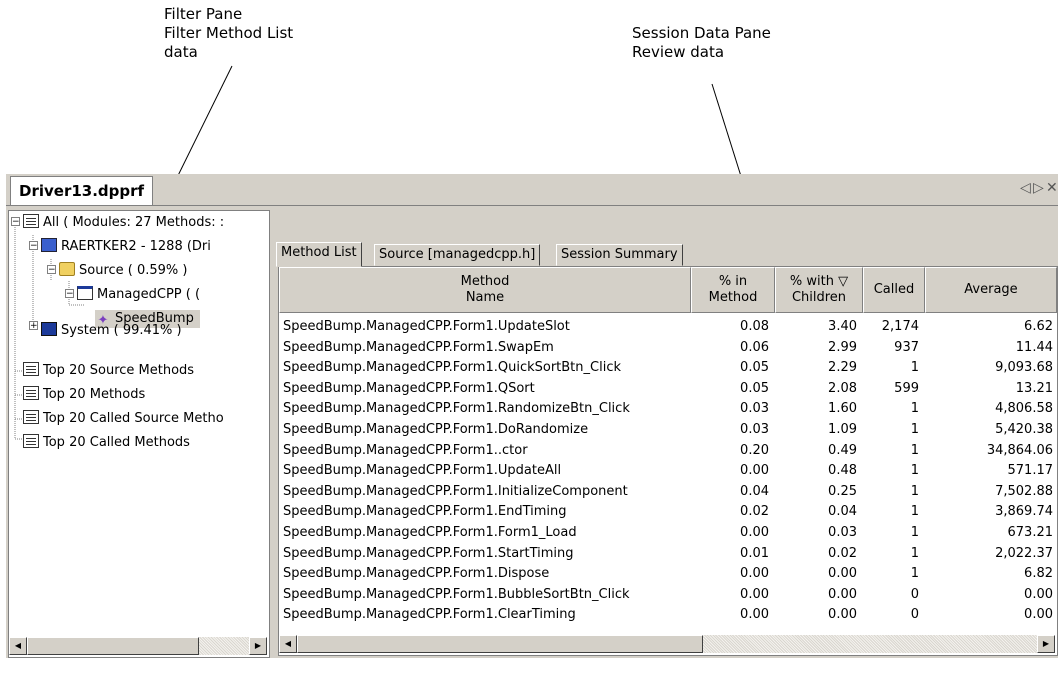  I want to click on tree-item-label: Top 20 Called Methods, so click(116, 442).